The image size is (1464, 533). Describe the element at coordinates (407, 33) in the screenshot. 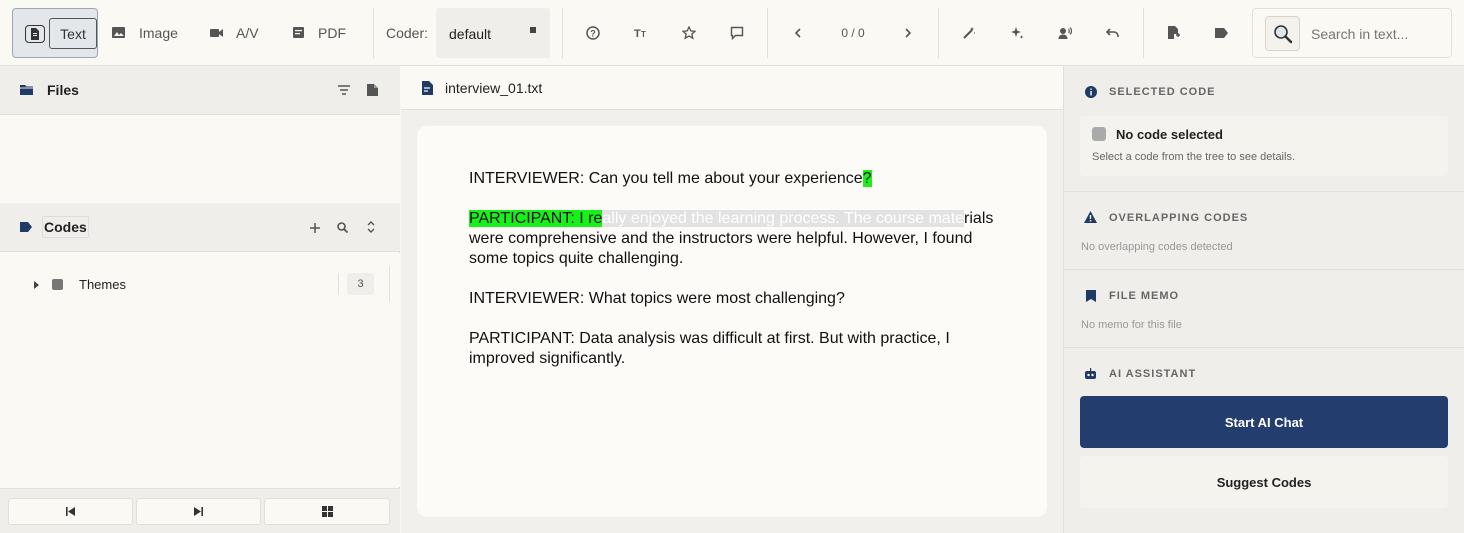

I see `coder-label: Coder:` at that location.